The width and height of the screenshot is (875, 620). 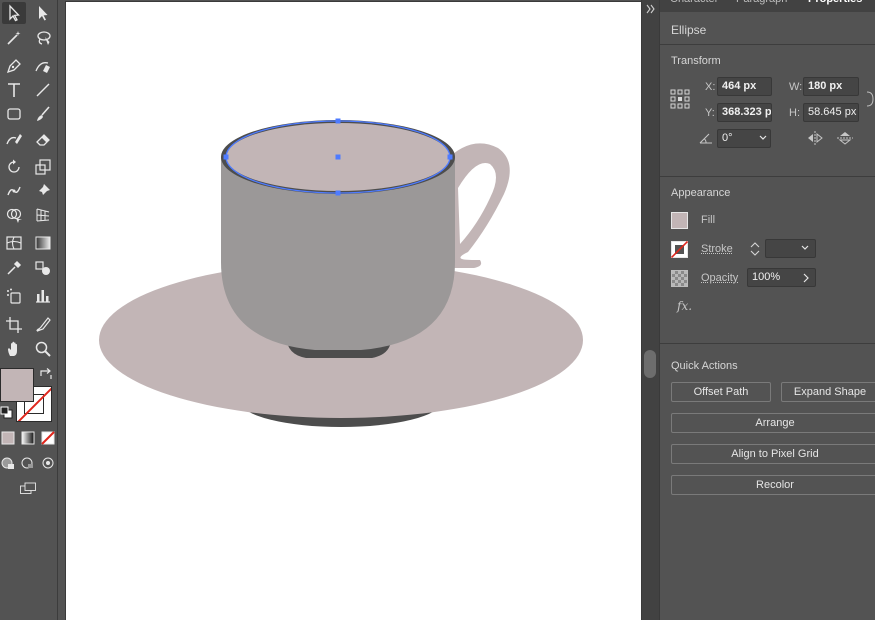 What do you see at coordinates (773, 485) in the screenshot?
I see `recolor-button: Recolor` at bounding box center [773, 485].